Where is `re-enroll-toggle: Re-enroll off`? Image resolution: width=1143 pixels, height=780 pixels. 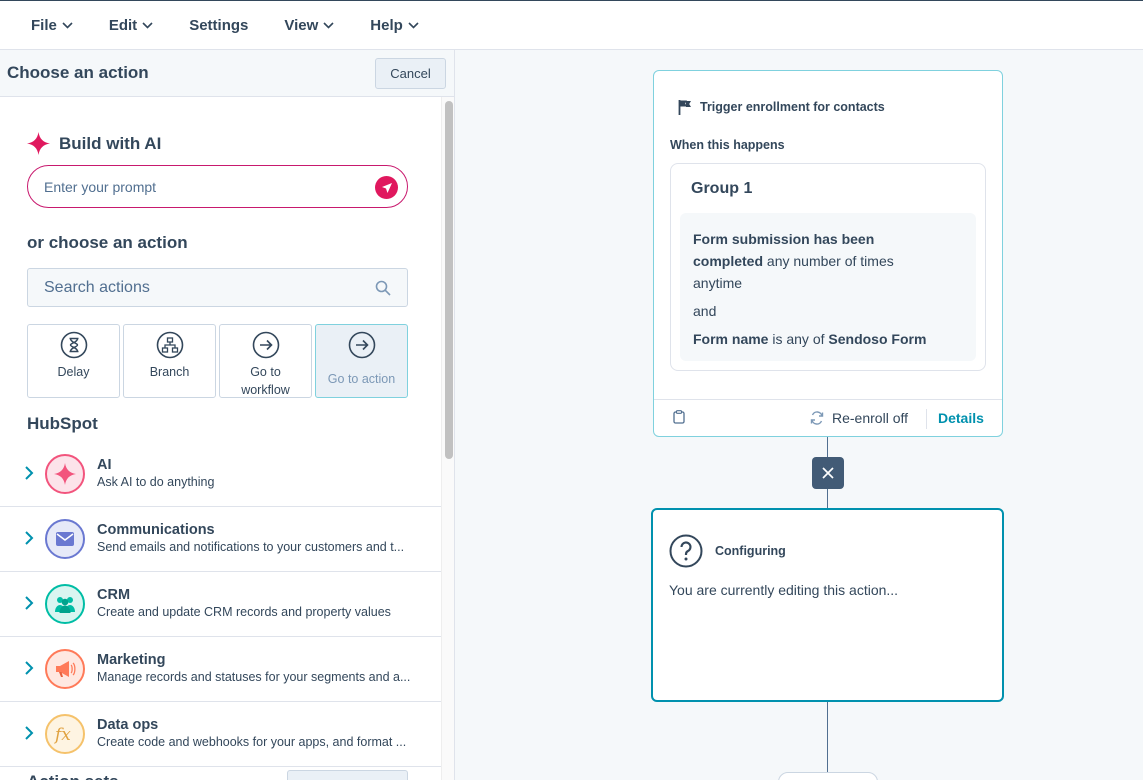
re-enroll-toggle: Re-enroll off is located at coordinates (859, 418).